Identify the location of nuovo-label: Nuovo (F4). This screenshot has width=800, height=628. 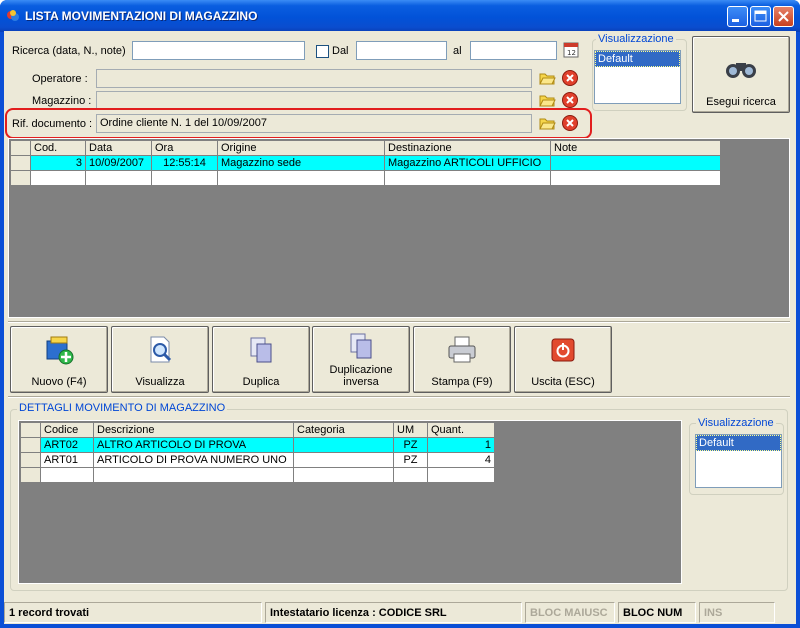
(59, 382).